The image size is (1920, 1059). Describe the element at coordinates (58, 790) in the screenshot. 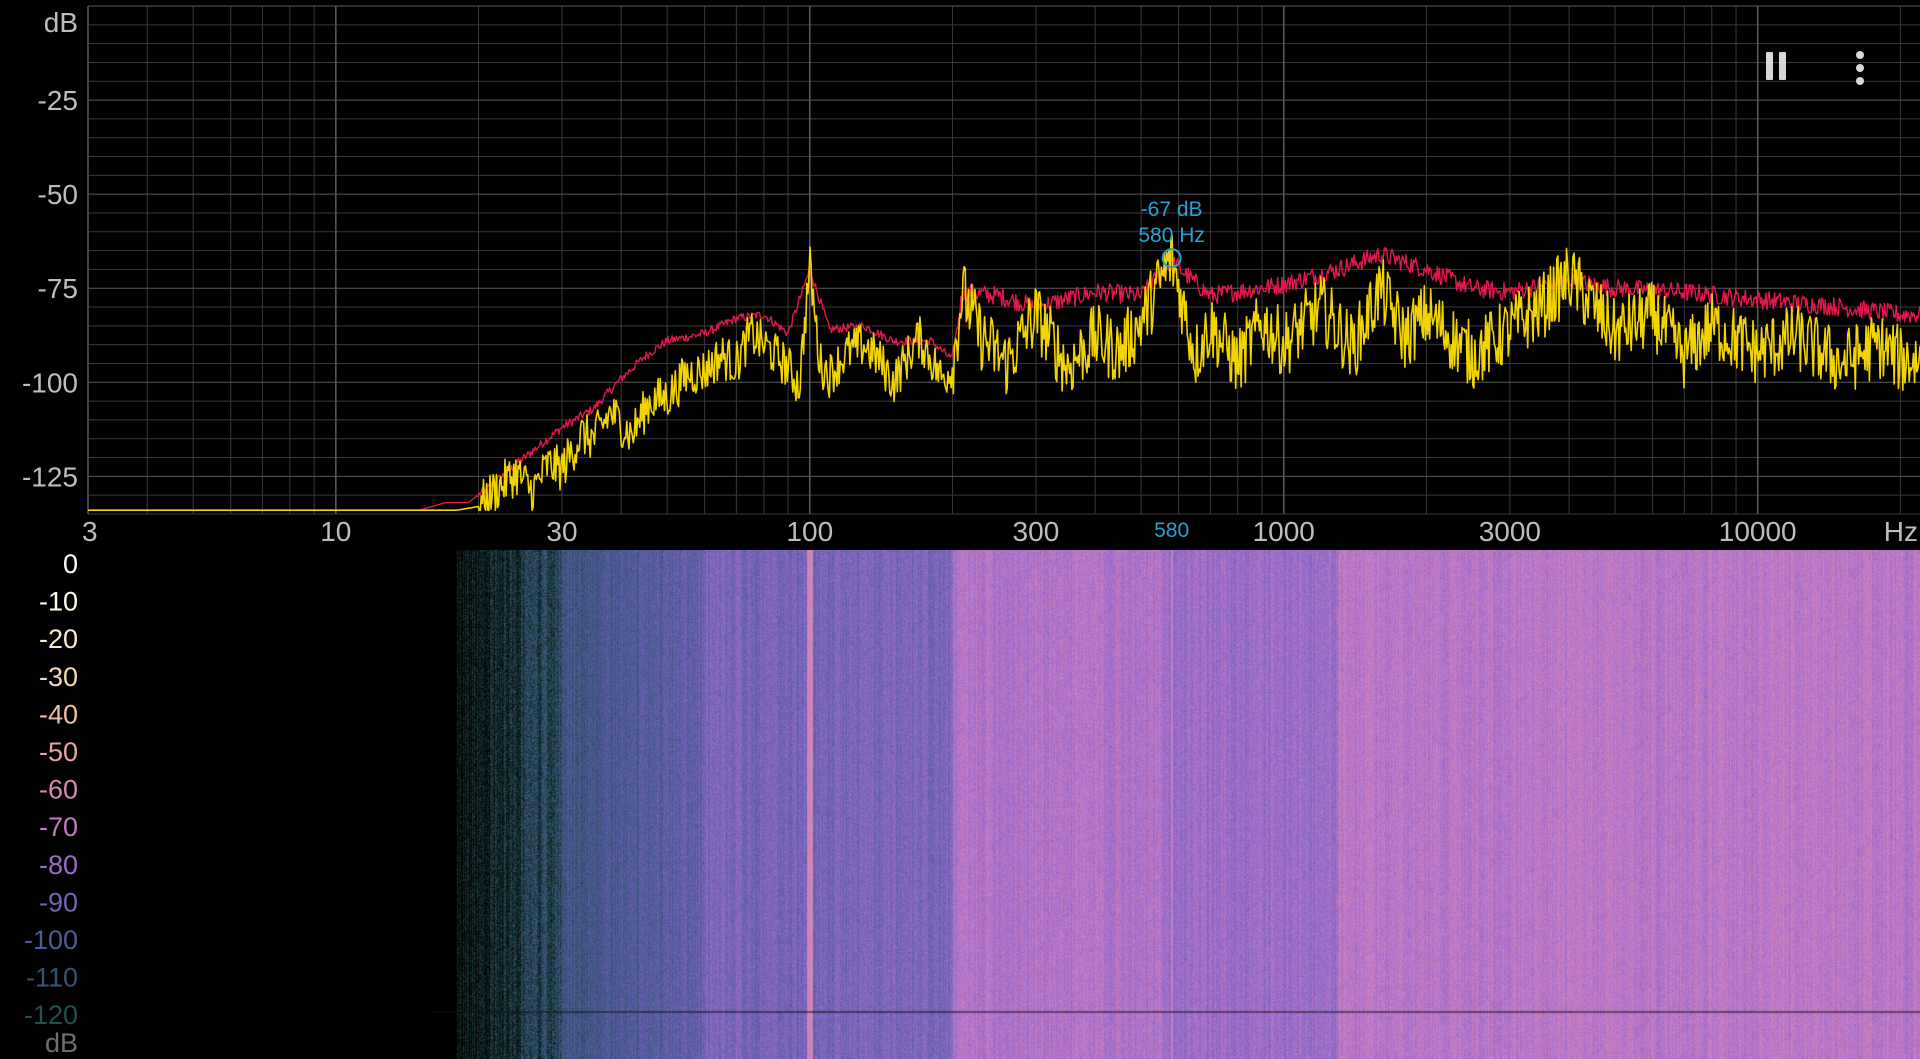

I see `colorbar-label: -60` at that location.